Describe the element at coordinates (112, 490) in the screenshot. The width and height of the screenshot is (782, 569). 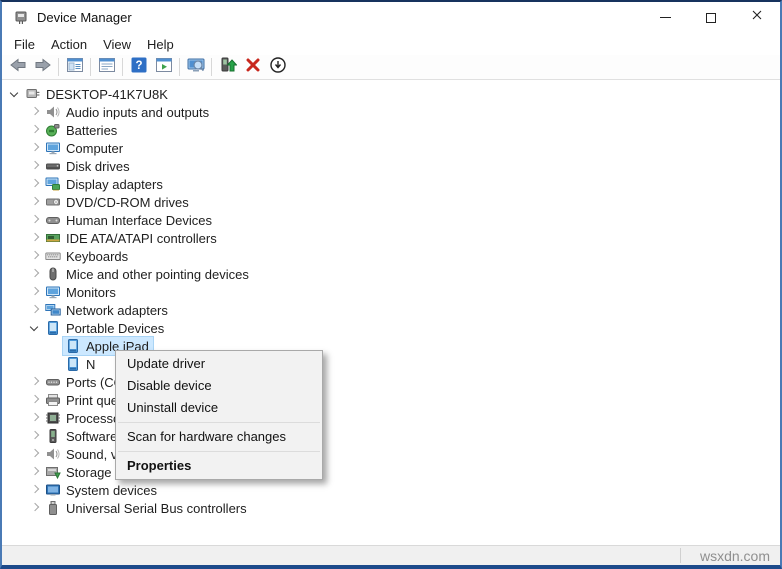
I see `tree-item-label: System devices` at that location.